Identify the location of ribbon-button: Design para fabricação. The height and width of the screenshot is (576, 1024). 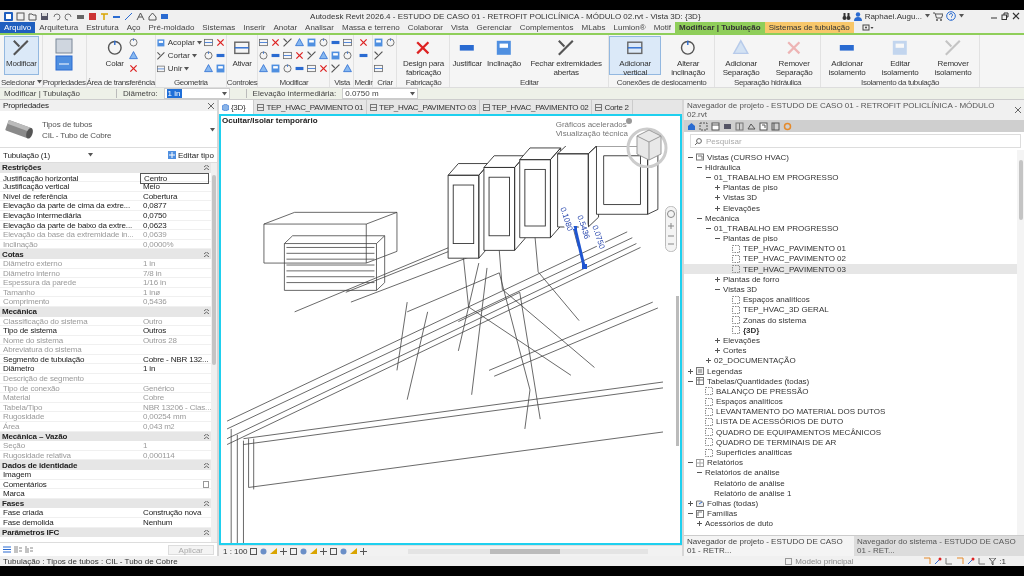
(423, 55).